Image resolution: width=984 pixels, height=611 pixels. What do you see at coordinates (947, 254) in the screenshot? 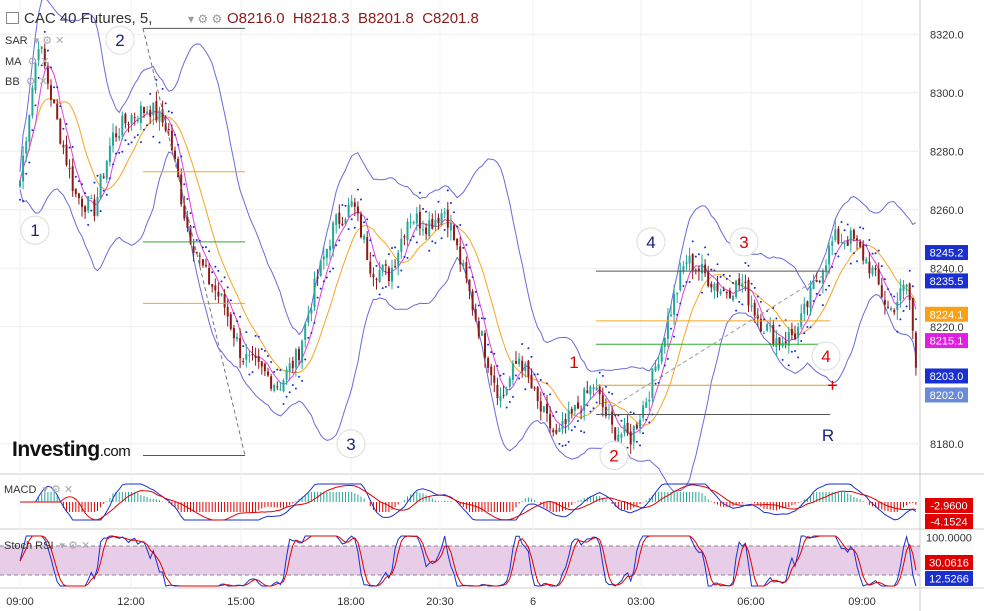
I see `price-tag-label: 8245.2` at bounding box center [947, 254].